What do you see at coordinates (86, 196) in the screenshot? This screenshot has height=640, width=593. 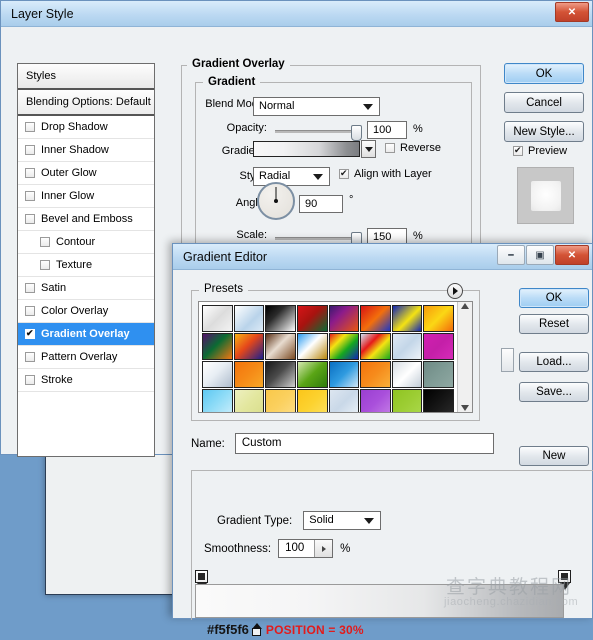 I see `sidebar-item-inner-glow: Inner Glow` at bounding box center [86, 196].